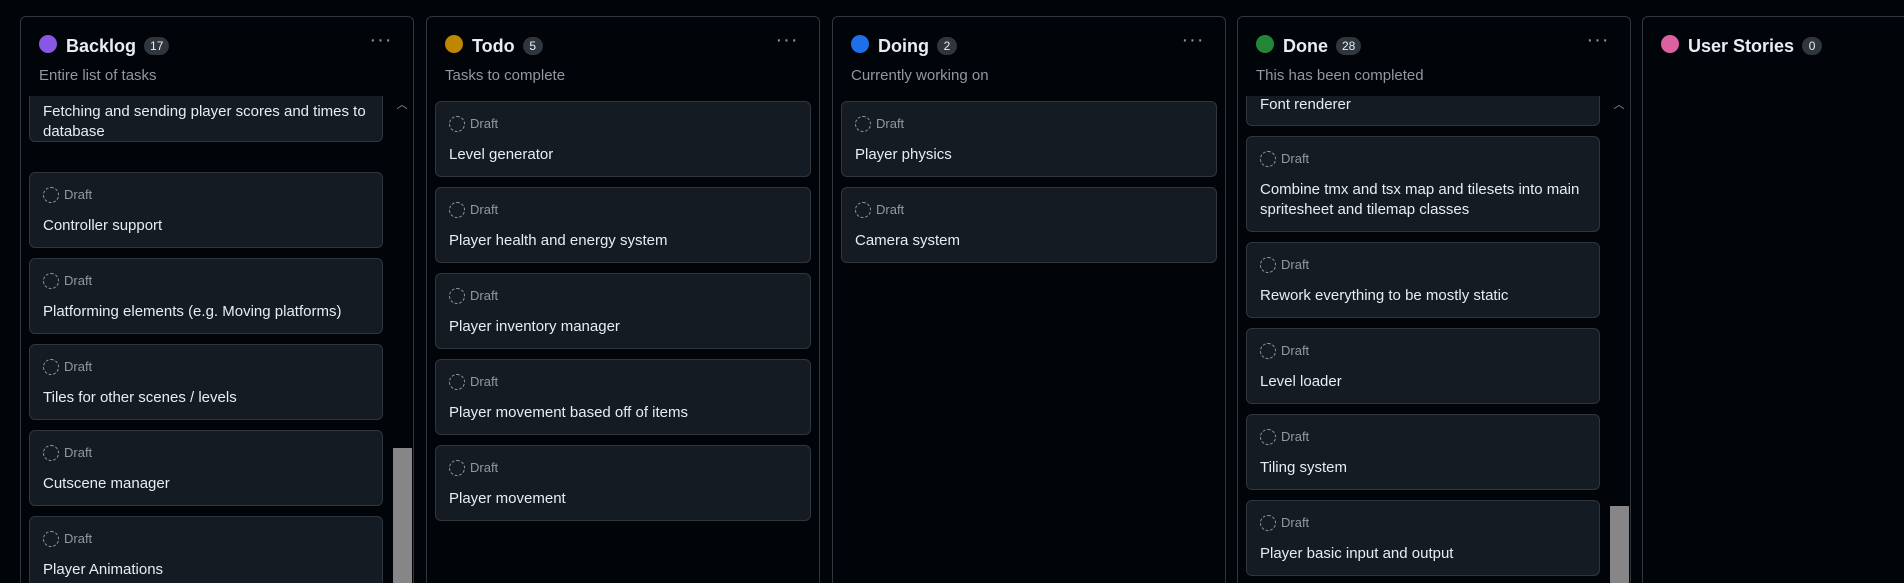 This screenshot has height=583, width=1904. I want to click on card-item: Font renderer, so click(1423, 111).